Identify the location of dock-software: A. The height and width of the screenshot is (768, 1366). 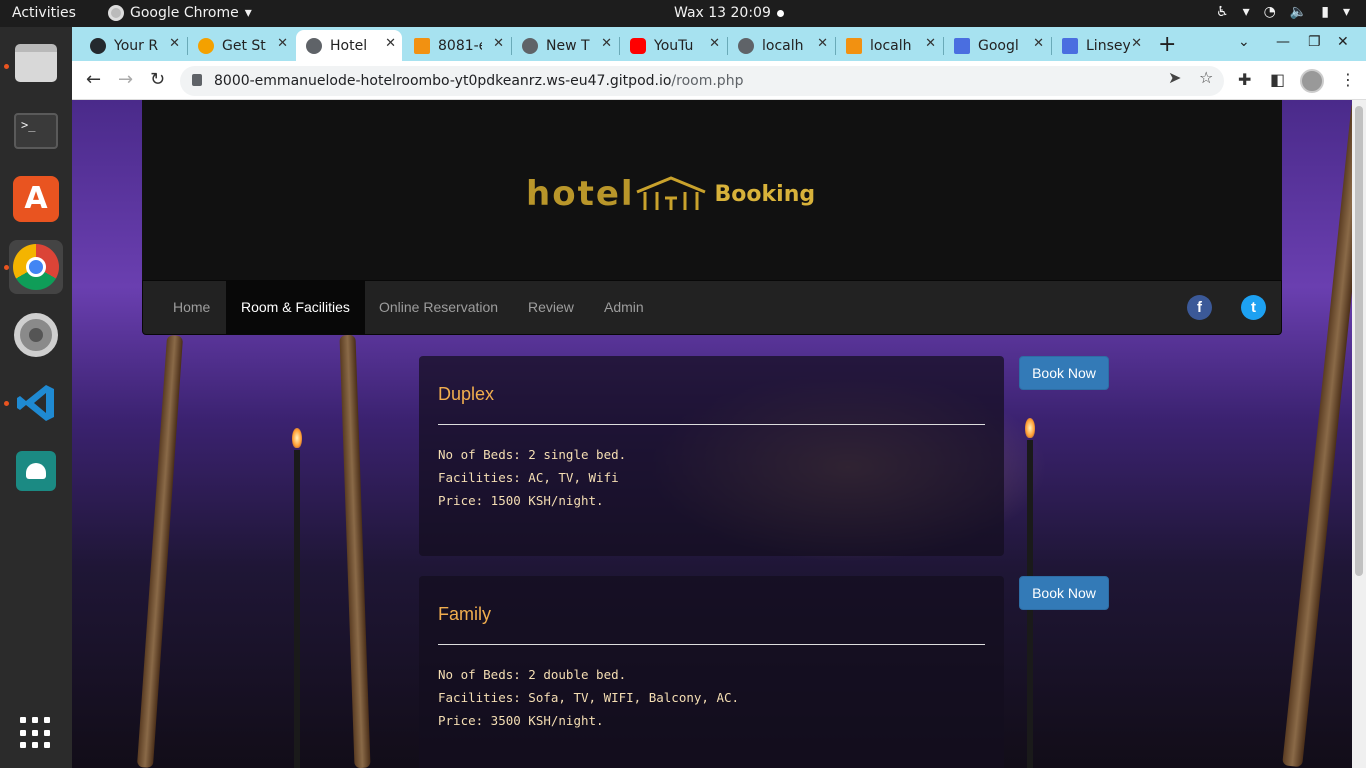
(36, 199).